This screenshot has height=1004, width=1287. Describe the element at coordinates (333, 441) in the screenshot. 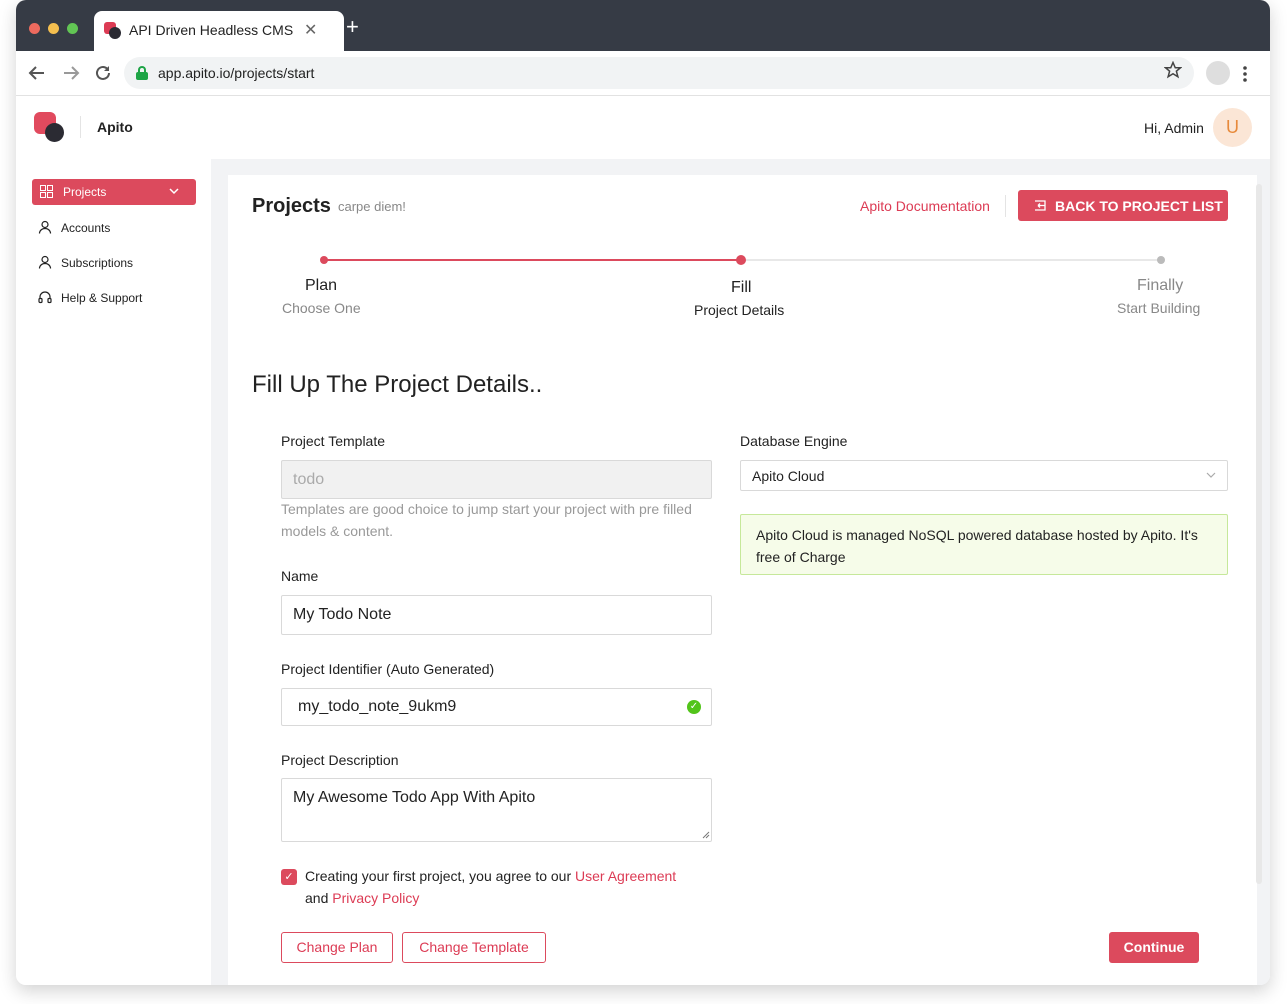

I see `template-label: Project Template` at that location.